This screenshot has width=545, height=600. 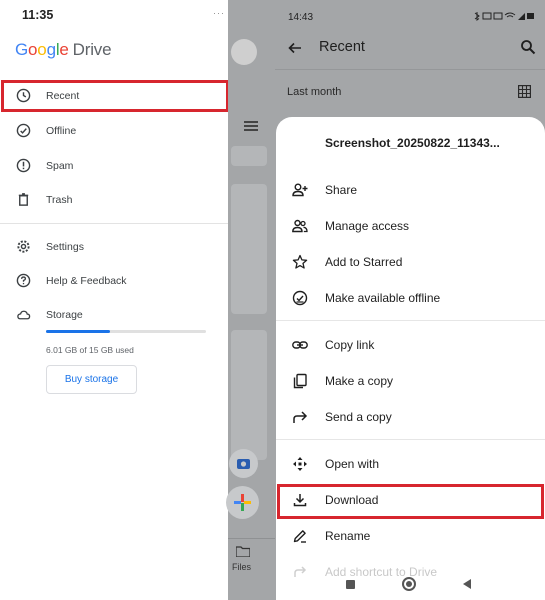 What do you see at coordinates (114, 315) in the screenshot?
I see `nav-item-storage: Storage` at bounding box center [114, 315].